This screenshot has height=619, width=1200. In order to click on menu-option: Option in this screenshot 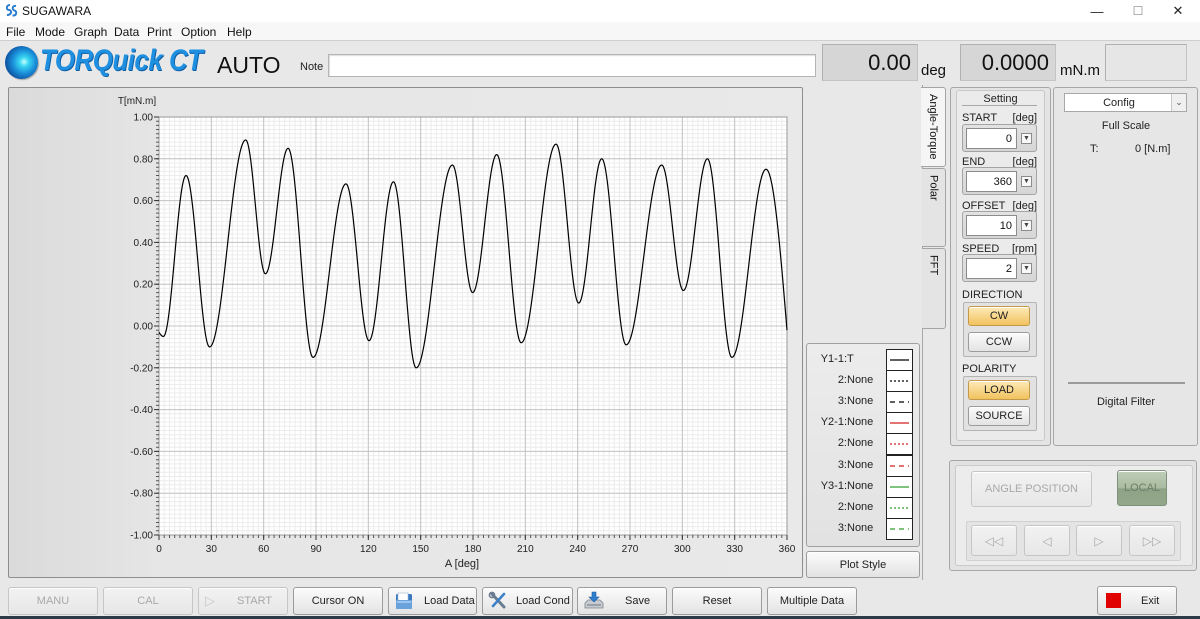, I will do `click(198, 32)`.